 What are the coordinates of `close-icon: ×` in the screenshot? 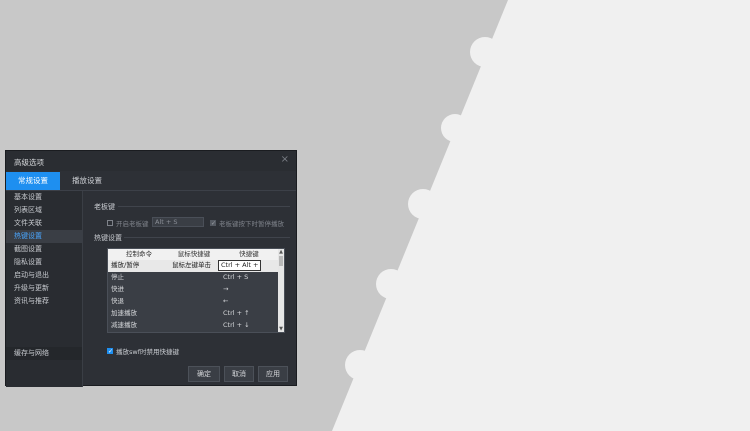 It's located at (285, 160).